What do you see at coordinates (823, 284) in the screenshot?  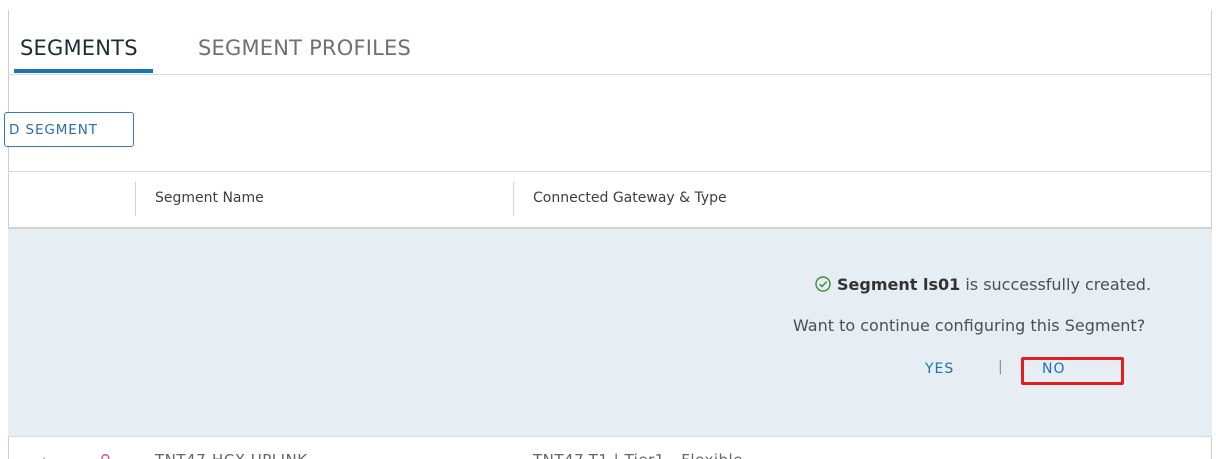 I see `check-circle-icon` at bounding box center [823, 284].